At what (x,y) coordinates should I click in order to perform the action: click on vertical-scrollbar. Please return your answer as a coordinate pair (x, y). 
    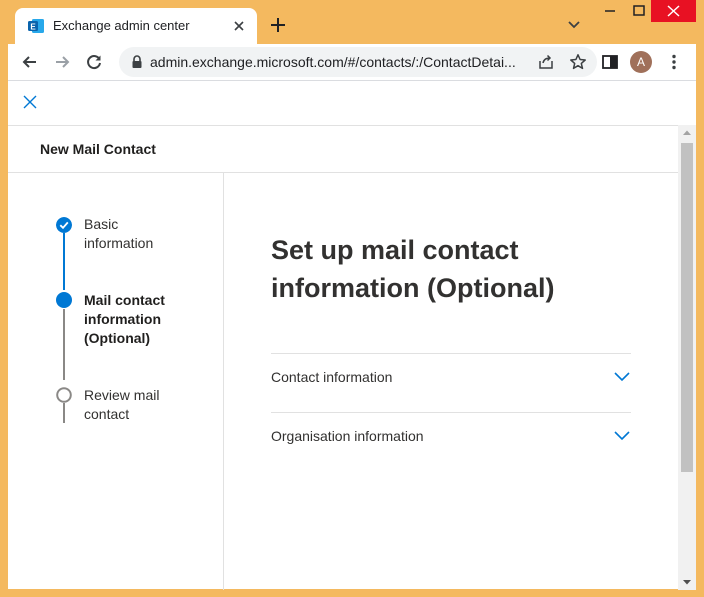
    Looking at the image, I should click on (687, 357).